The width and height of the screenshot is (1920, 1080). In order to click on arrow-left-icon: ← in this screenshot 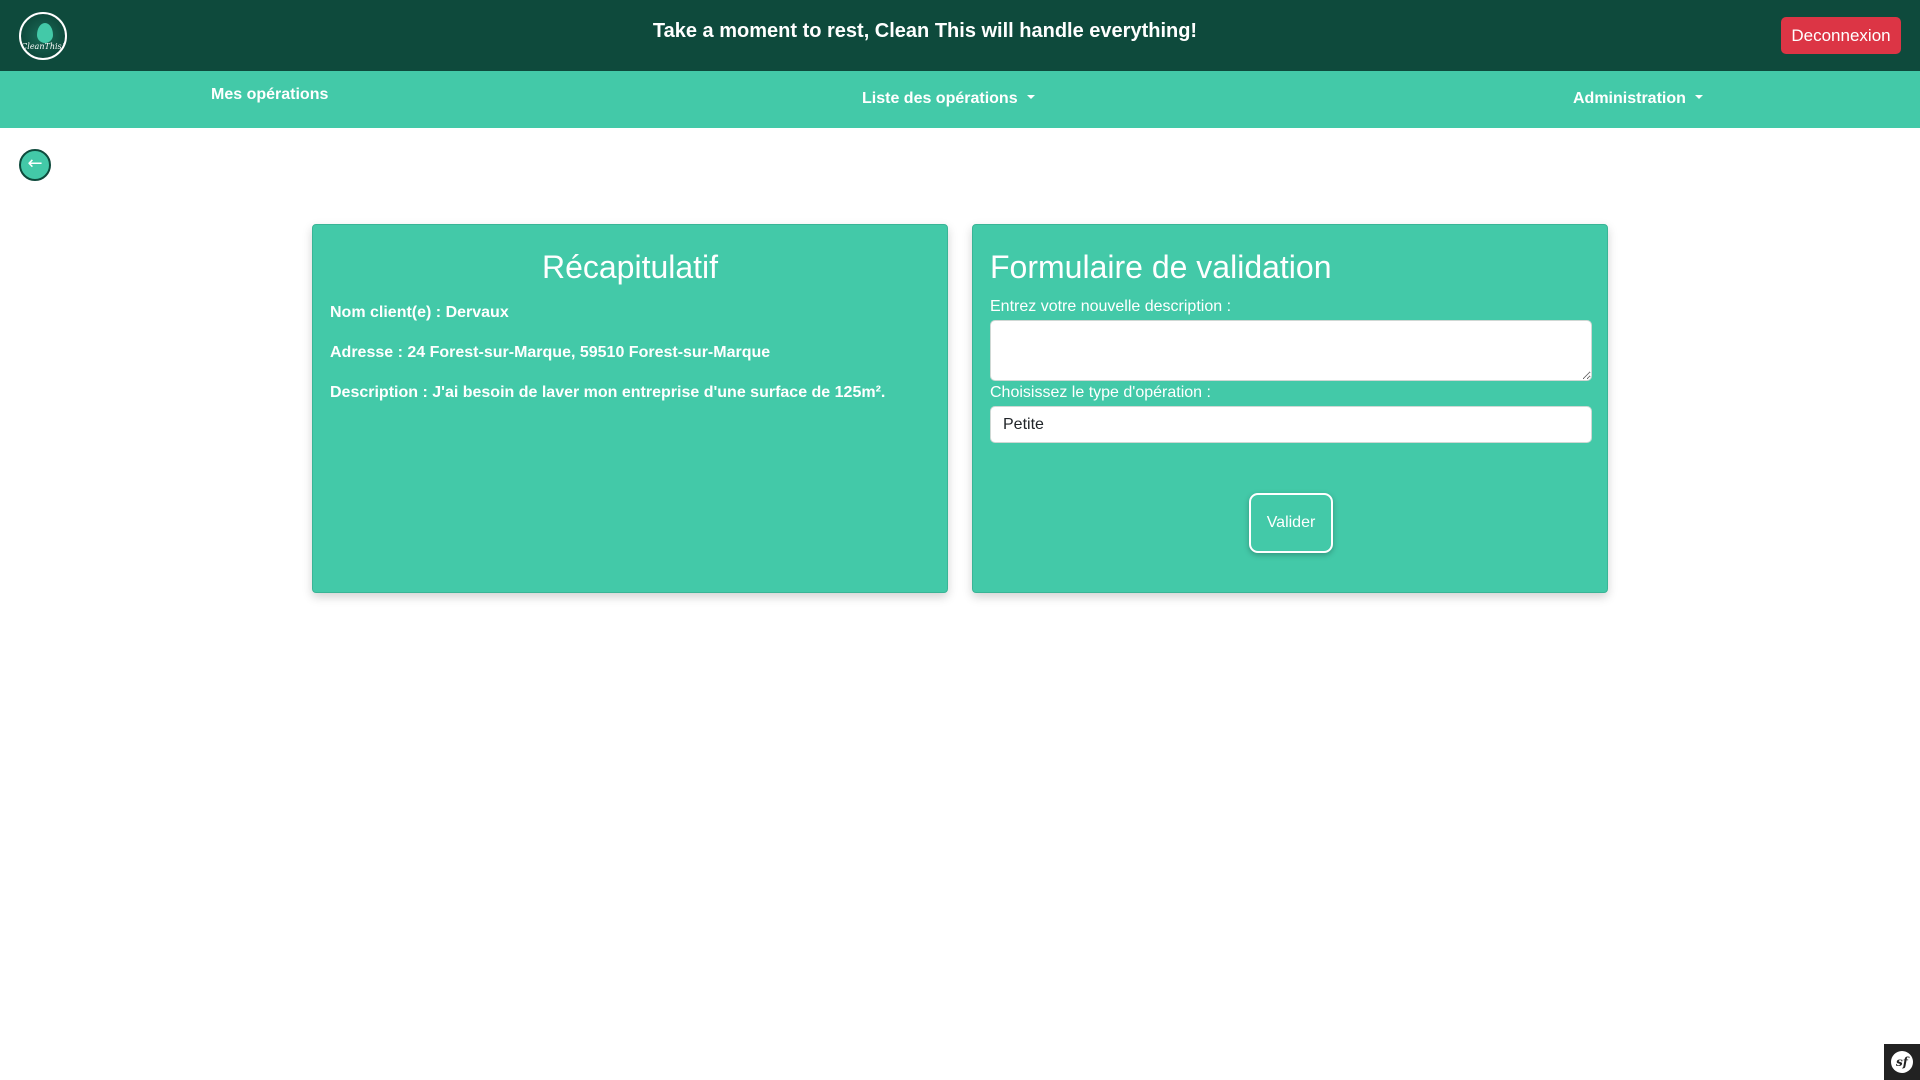, I will do `click(35, 163)`.